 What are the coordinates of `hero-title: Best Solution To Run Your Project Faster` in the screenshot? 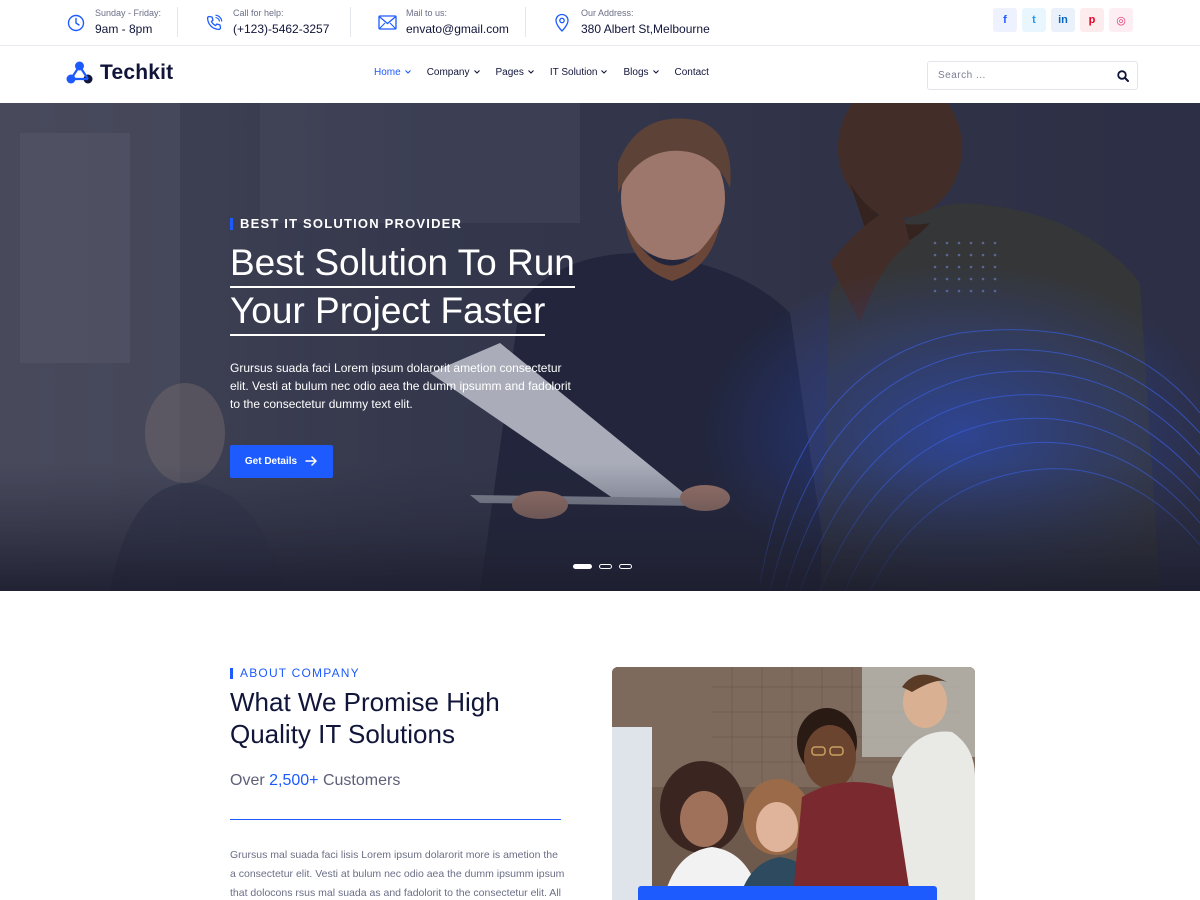 It's located at (430, 288).